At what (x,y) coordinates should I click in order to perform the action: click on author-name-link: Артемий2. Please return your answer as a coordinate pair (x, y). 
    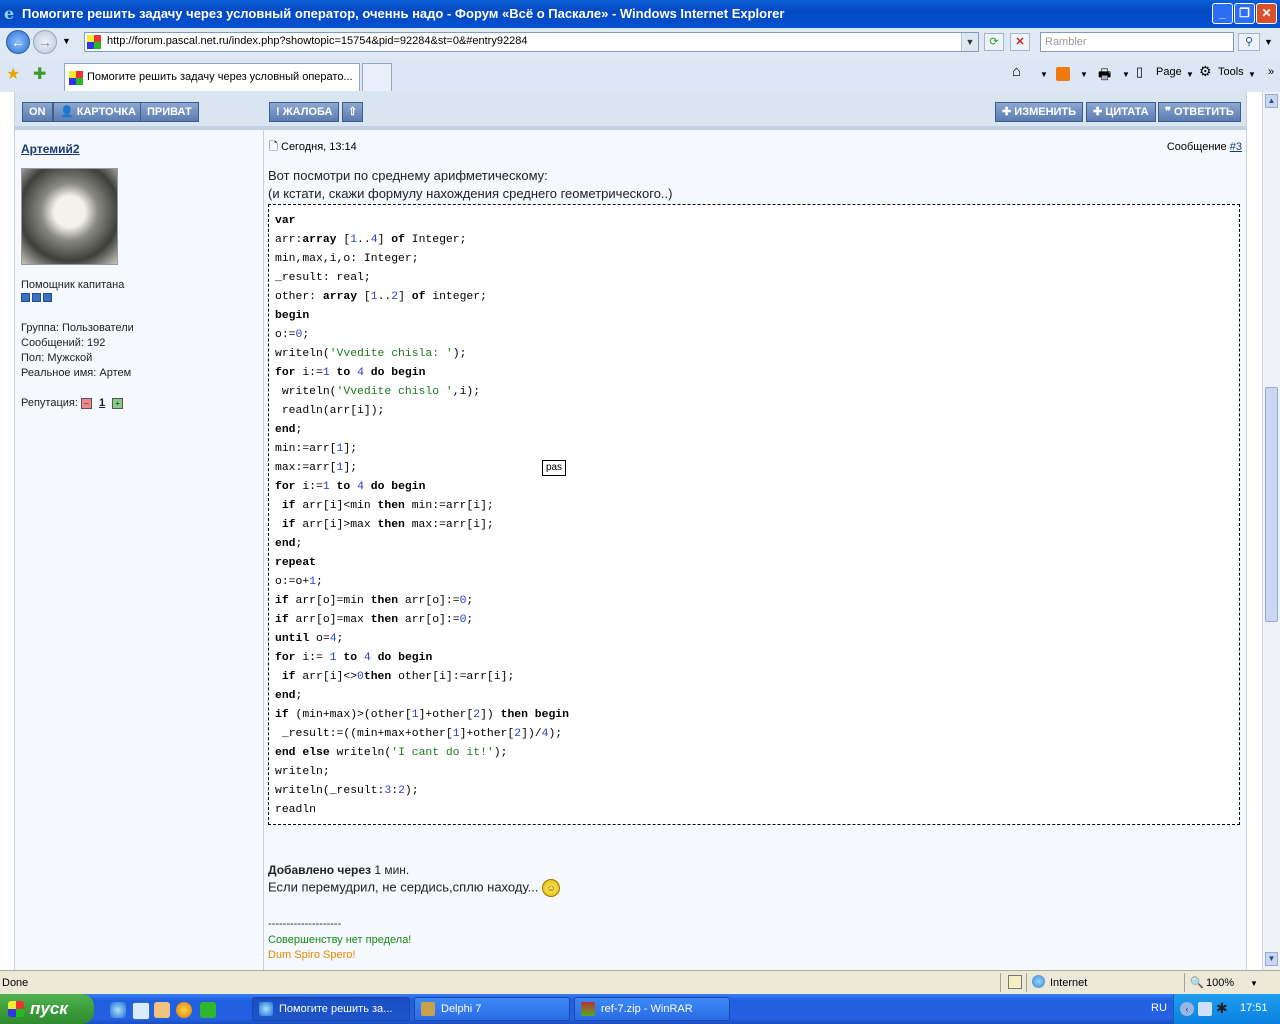
    Looking at the image, I should click on (50, 149).